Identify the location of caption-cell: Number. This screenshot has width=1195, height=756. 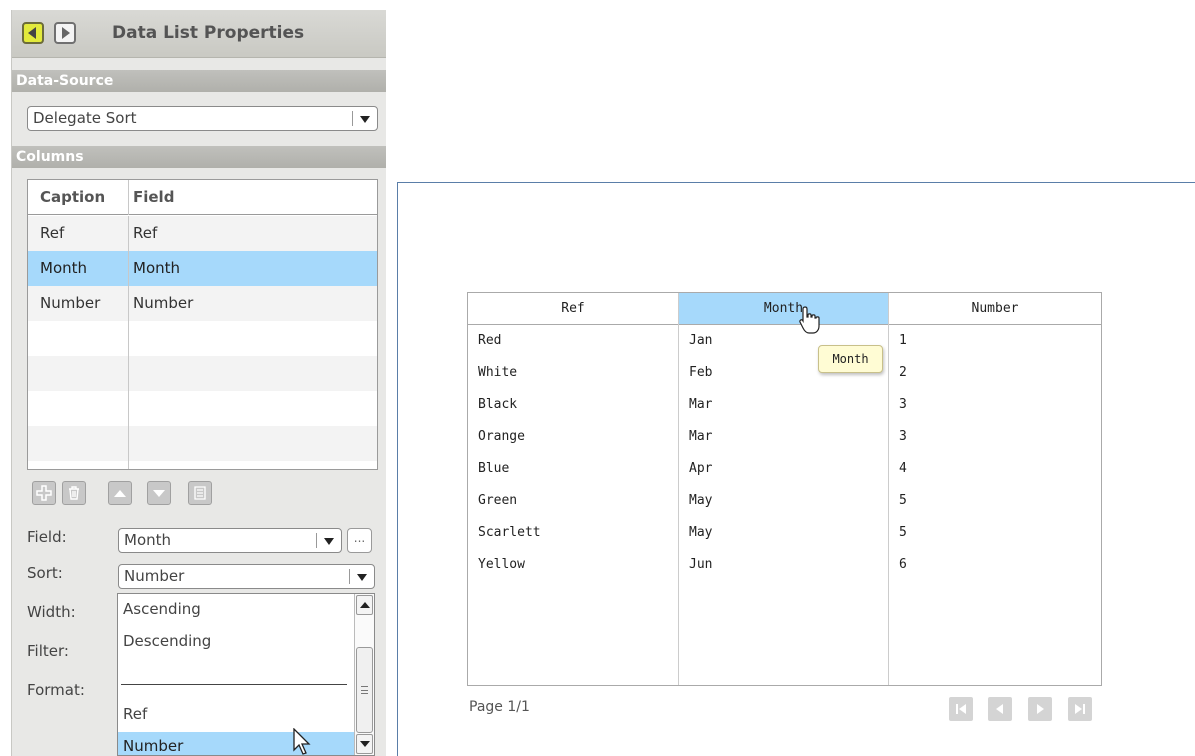
(70, 303).